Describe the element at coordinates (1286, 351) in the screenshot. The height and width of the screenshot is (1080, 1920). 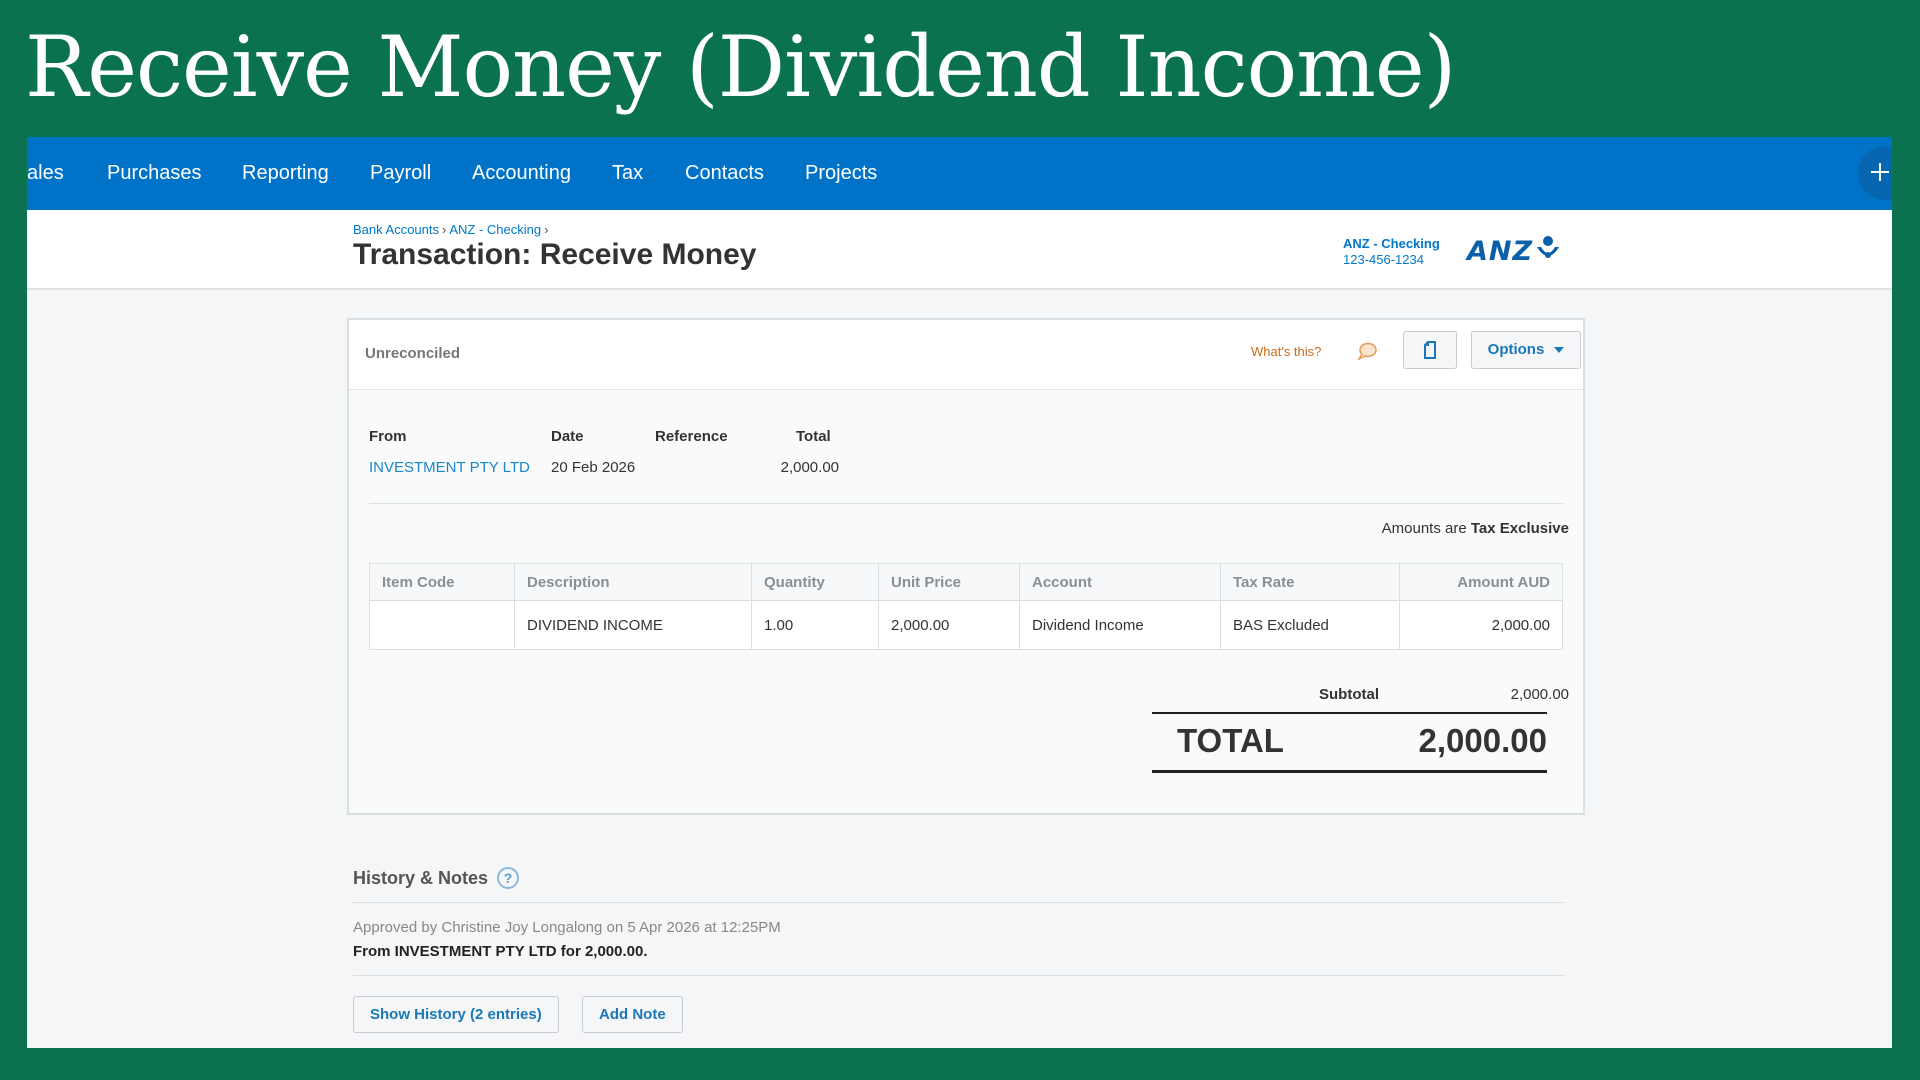
I see `whats-this-link: What's this?` at that location.